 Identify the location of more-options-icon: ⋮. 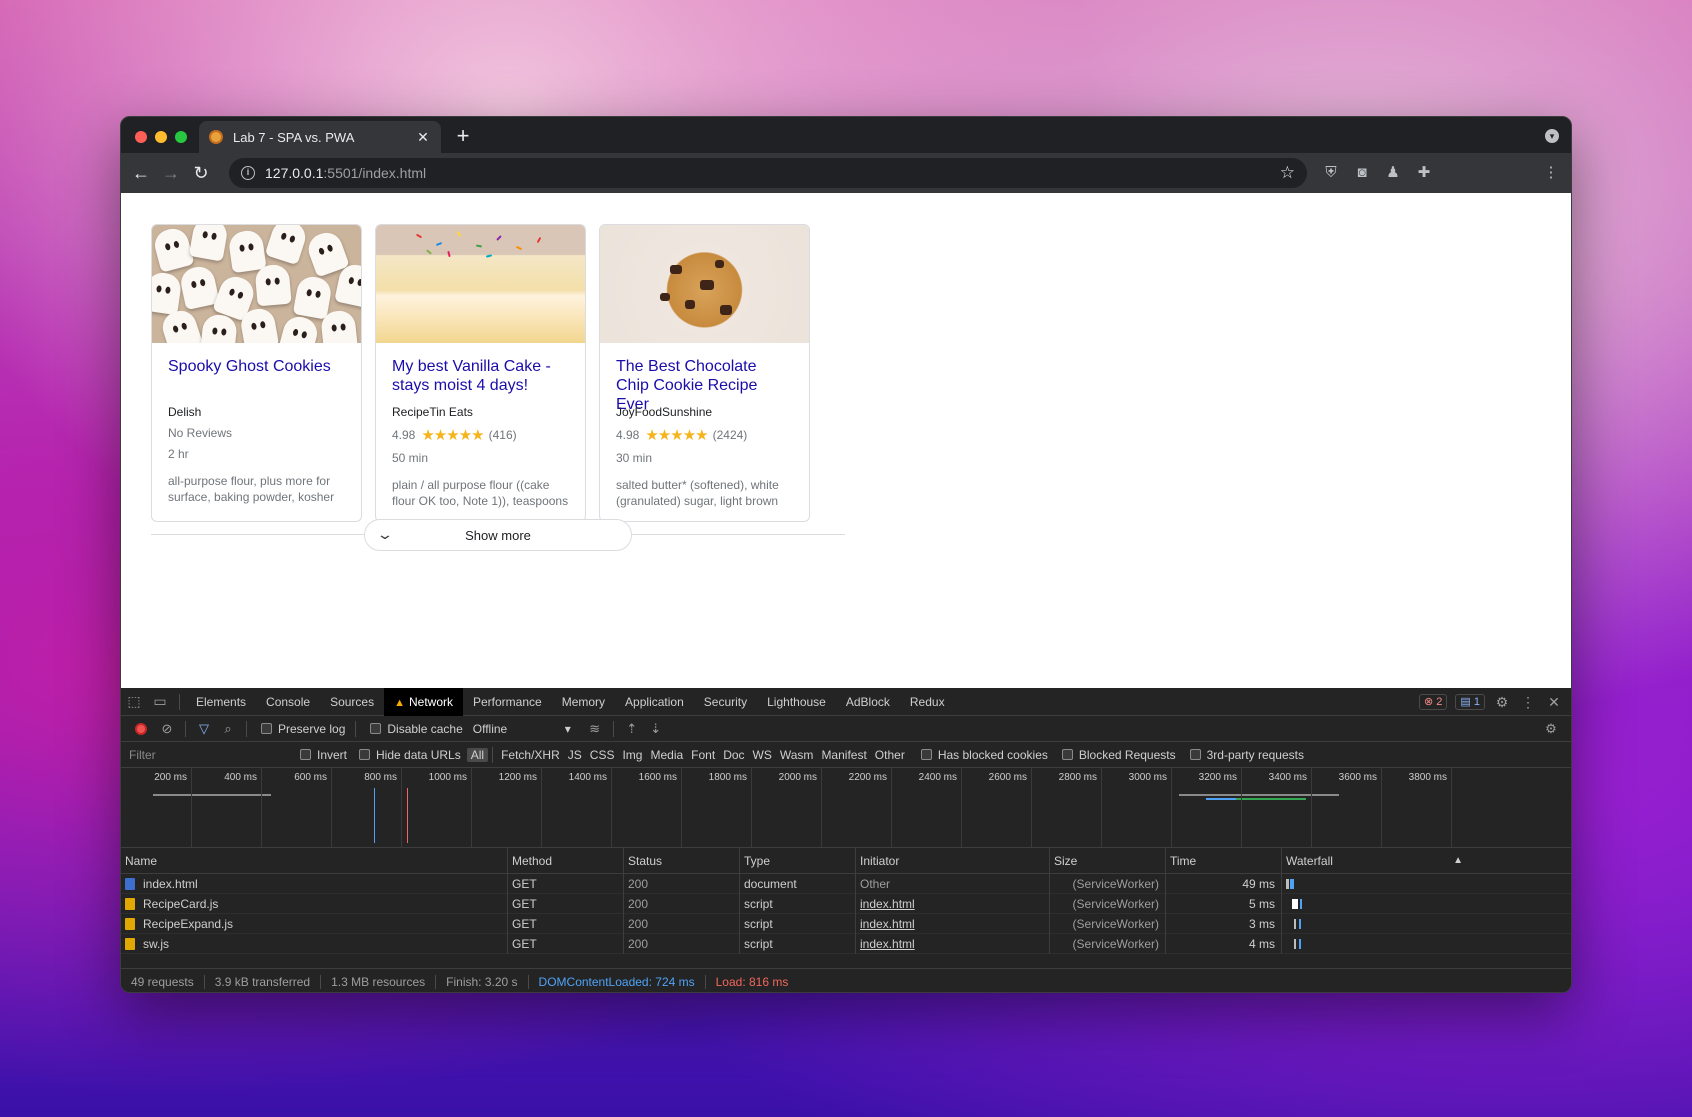
(1528, 702).